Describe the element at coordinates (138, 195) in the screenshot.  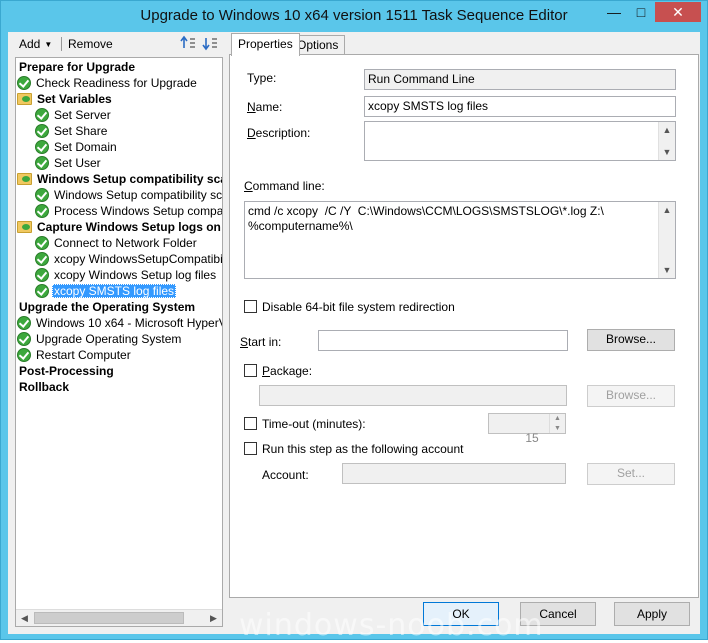
I see `tree-item-label: Windows Setup compatibility scan` at that location.